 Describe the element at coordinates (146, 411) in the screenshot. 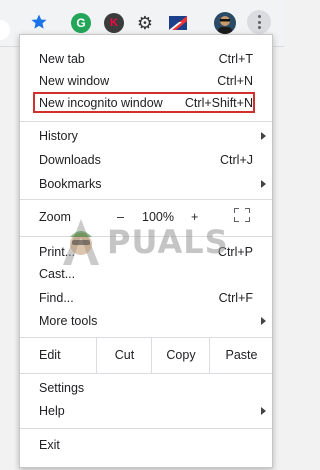

I see `menu-item-help: Help` at that location.